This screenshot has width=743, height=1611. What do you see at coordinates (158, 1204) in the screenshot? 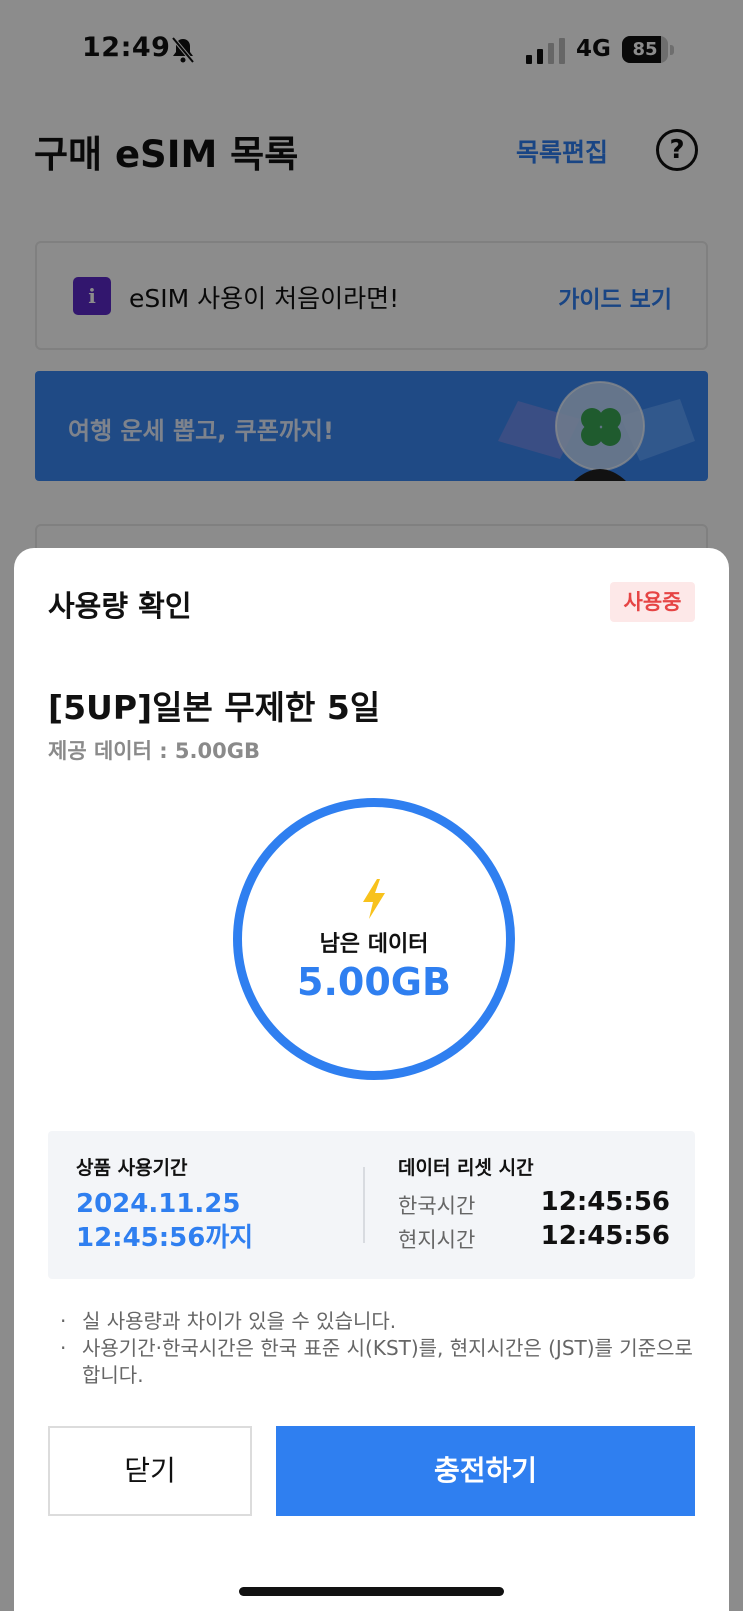
I see `usage-period-date: 2024.11.25` at bounding box center [158, 1204].